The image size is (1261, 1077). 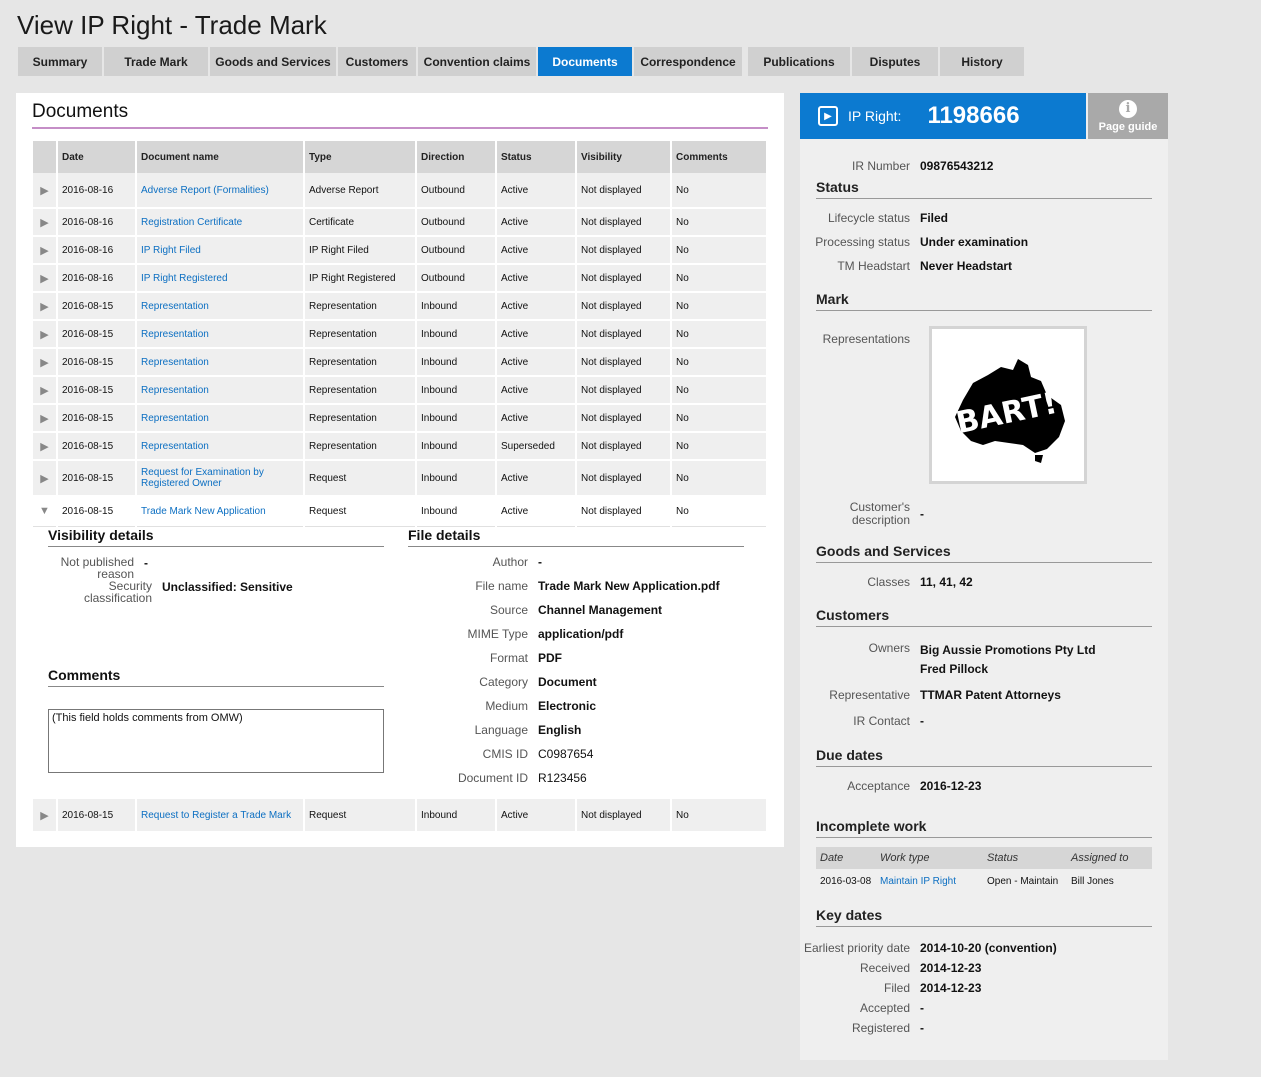 I want to click on document-link: Adverse Report (Formalities), so click(x=205, y=190).